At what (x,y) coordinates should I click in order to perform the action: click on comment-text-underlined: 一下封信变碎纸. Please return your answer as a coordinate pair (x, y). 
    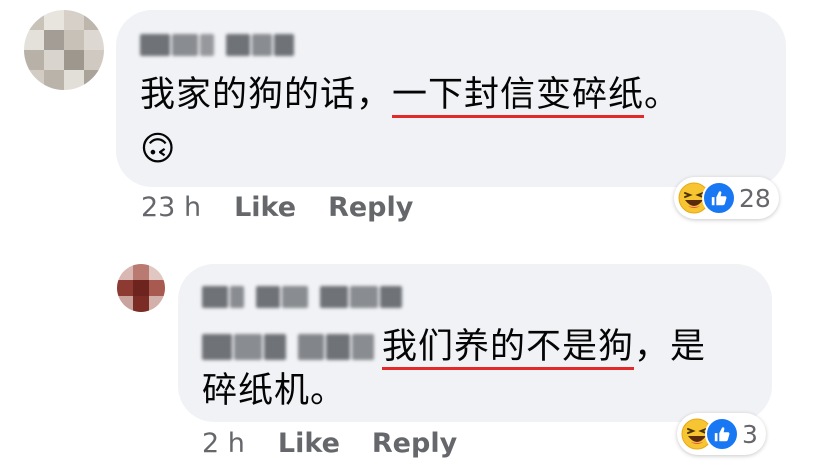
    Looking at the image, I should click on (518, 95).